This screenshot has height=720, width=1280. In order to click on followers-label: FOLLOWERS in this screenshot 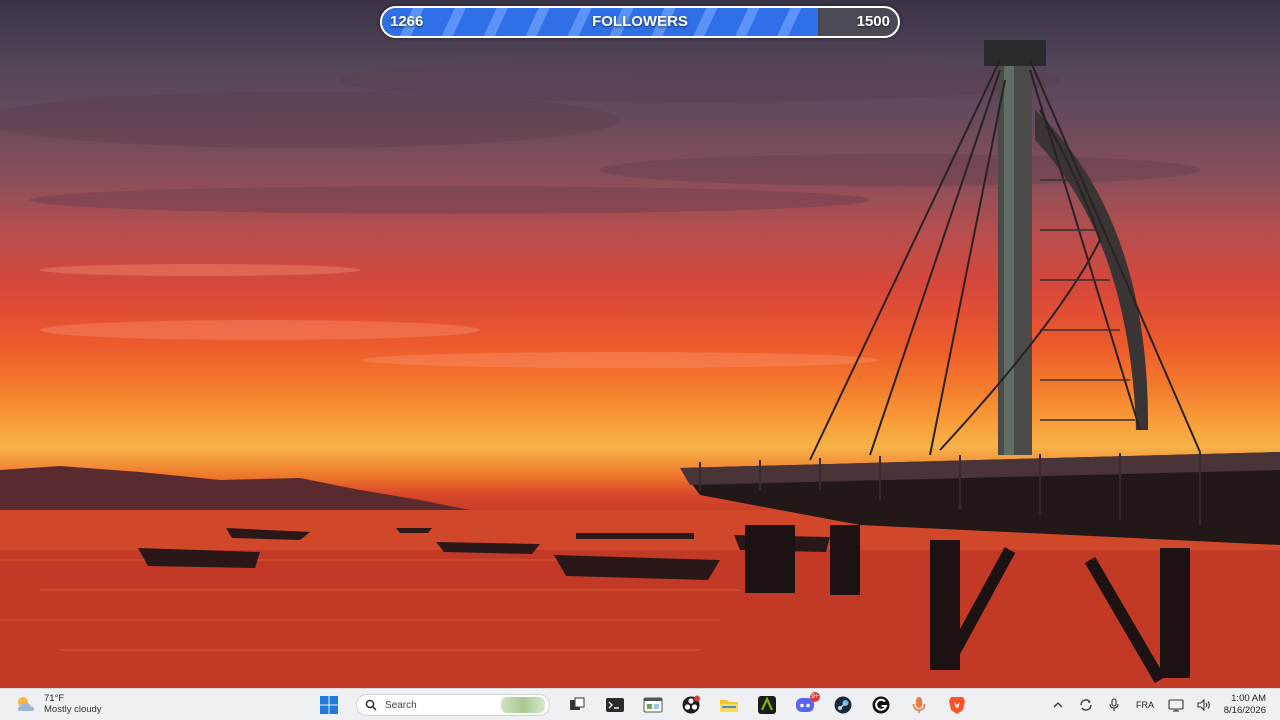, I will do `click(640, 21)`.